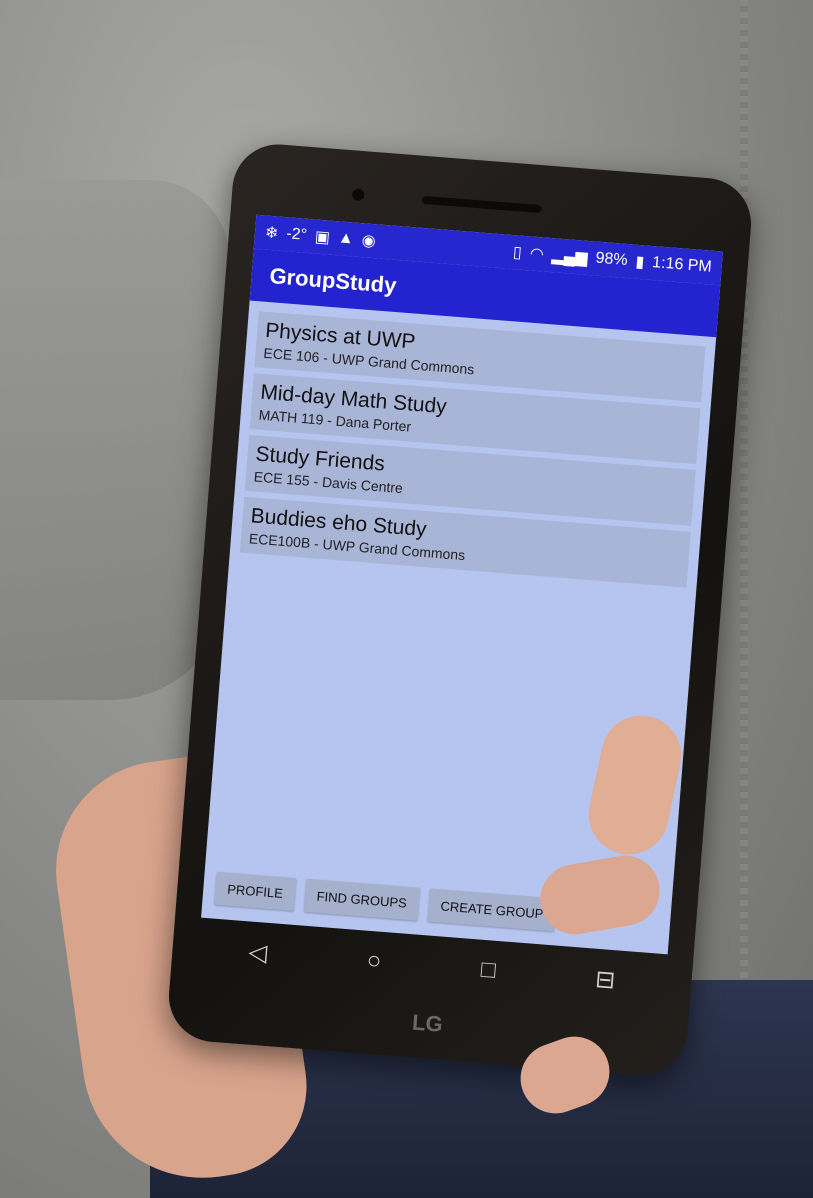  Describe the element at coordinates (255, 891) in the screenshot. I see `profile-button: PROFILE` at that location.